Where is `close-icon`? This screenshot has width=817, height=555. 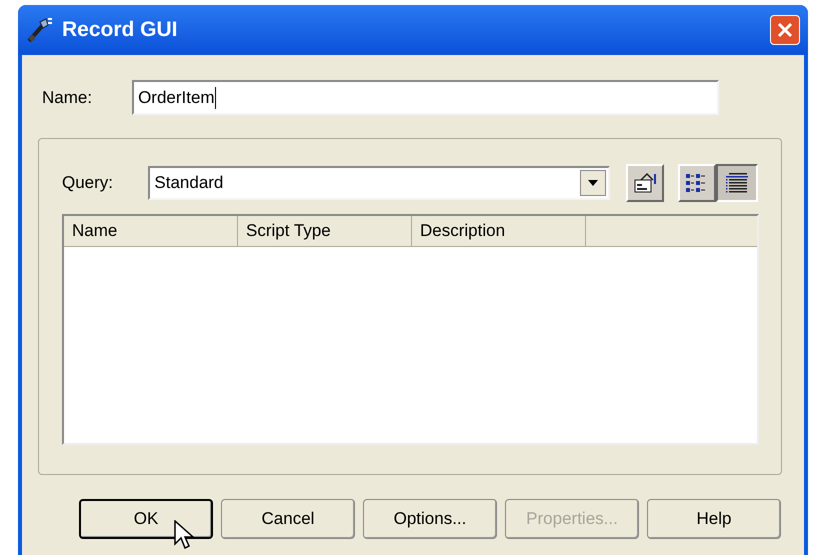
close-icon is located at coordinates (785, 30).